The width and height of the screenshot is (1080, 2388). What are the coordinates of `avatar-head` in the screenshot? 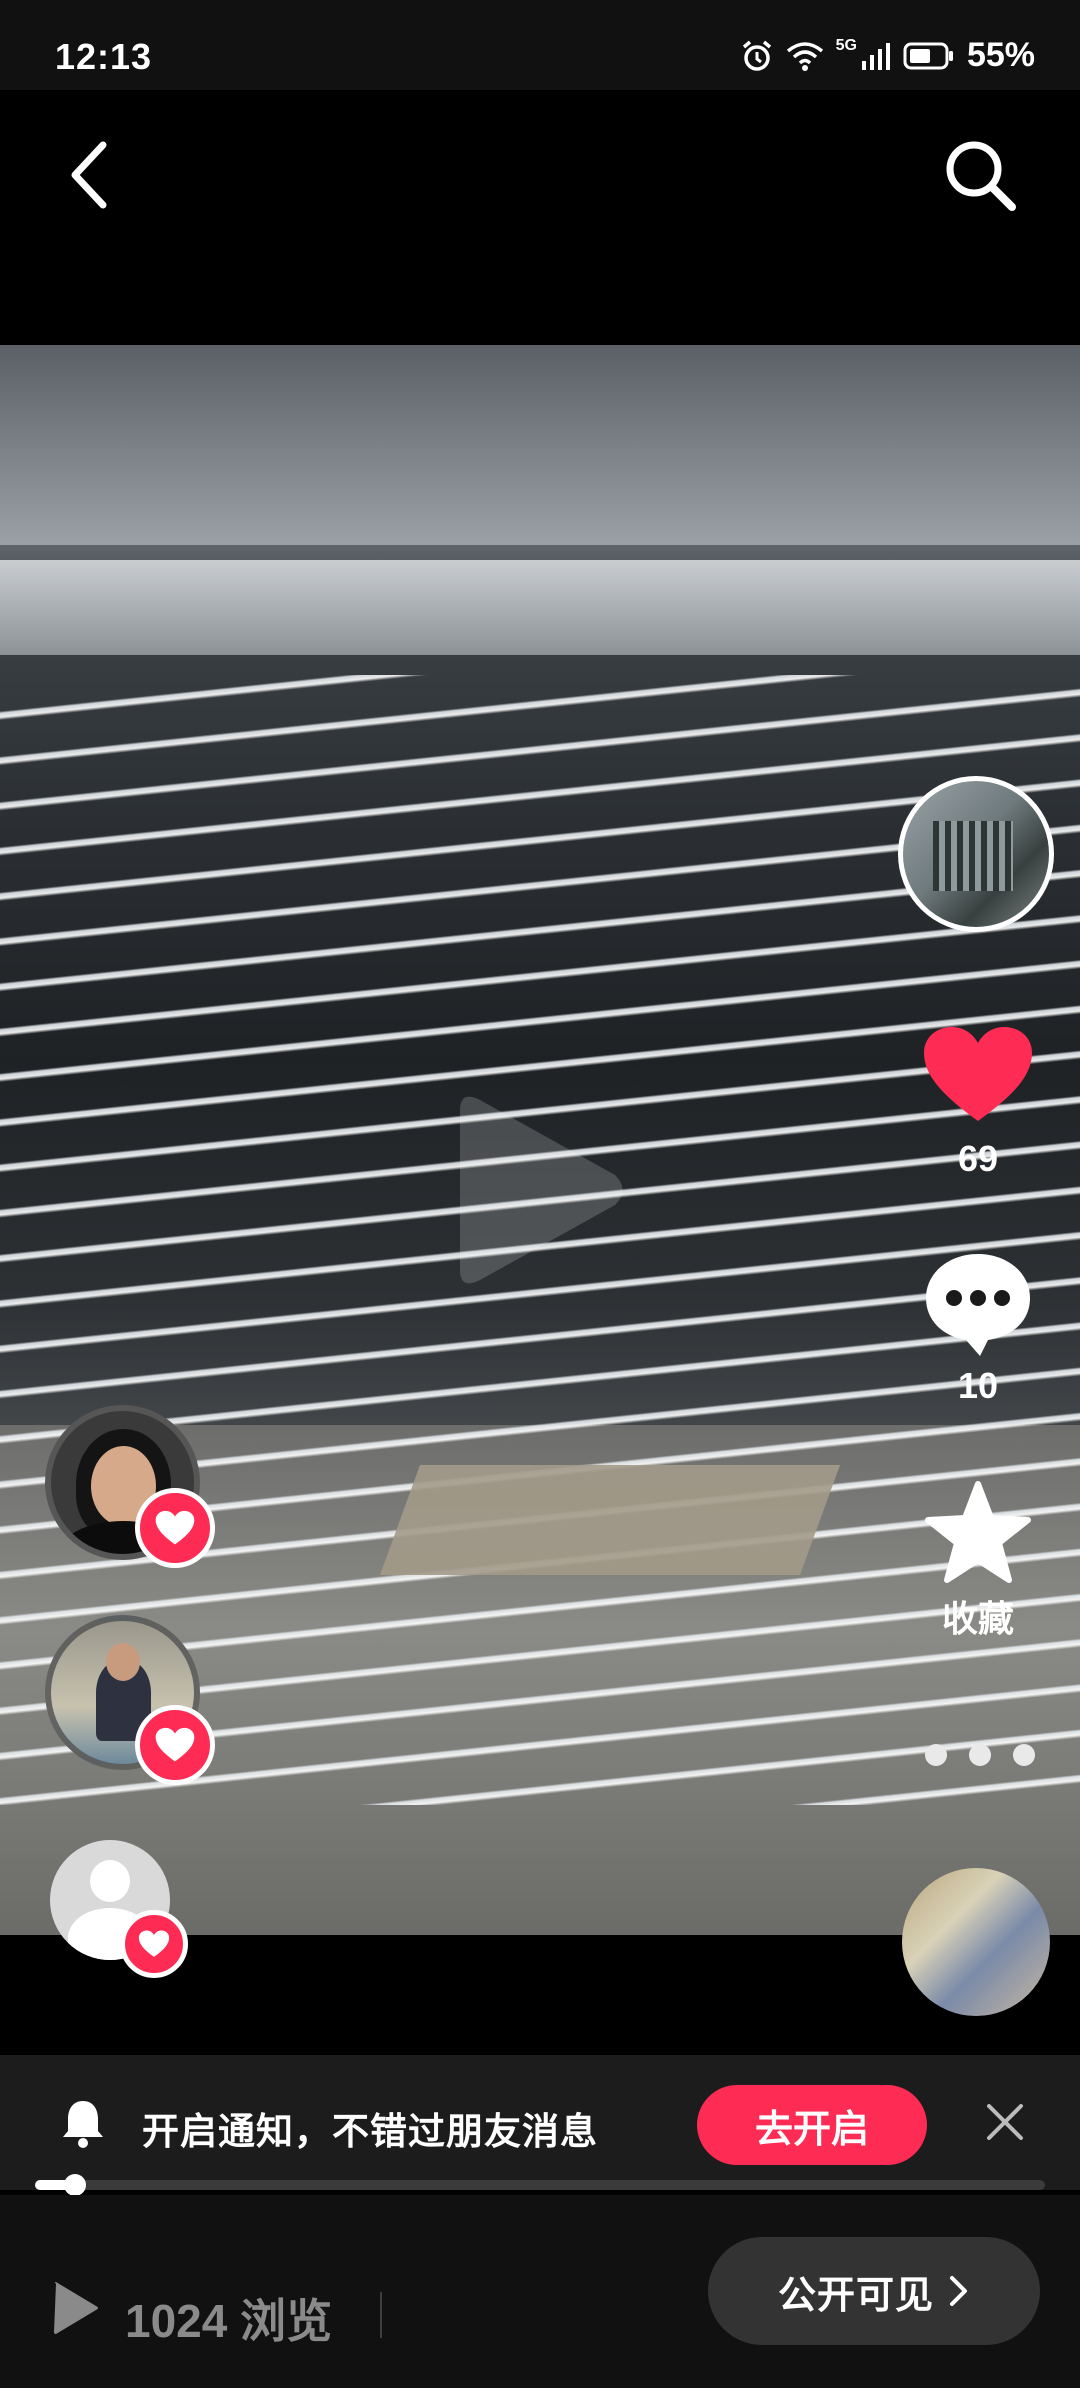 It's located at (123, 1662).